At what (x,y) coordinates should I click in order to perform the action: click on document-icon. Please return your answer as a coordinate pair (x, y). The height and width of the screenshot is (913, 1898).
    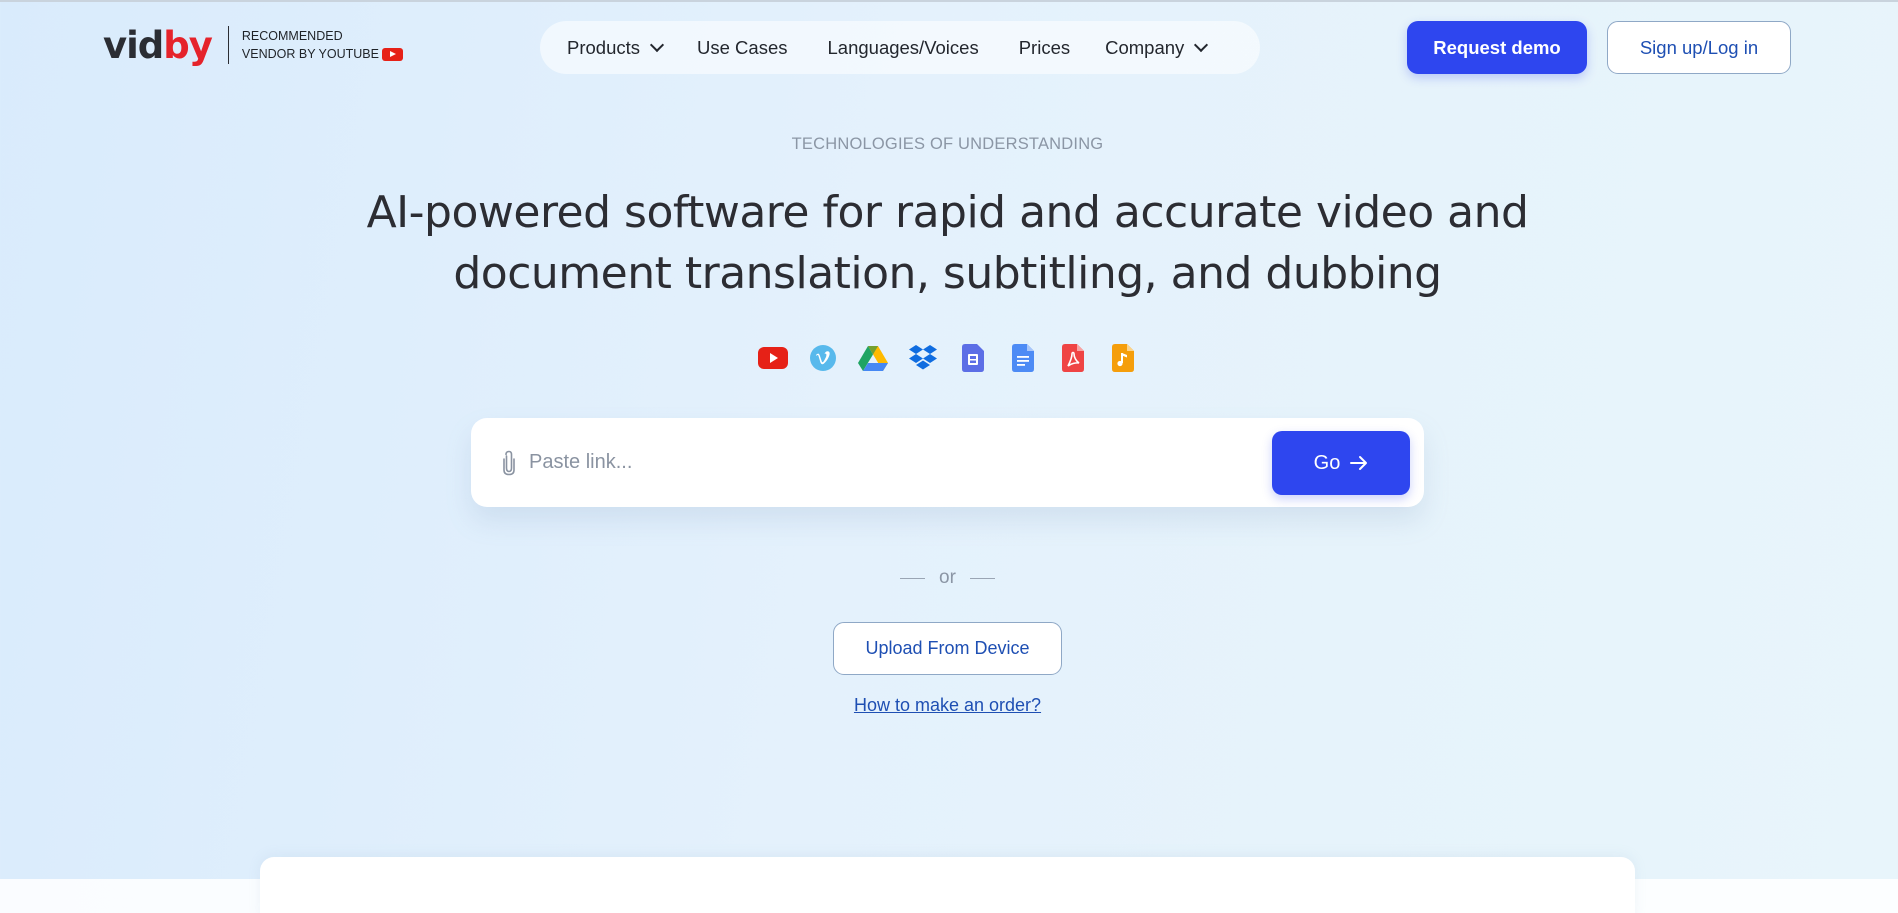
    Looking at the image, I should click on (973, 358).